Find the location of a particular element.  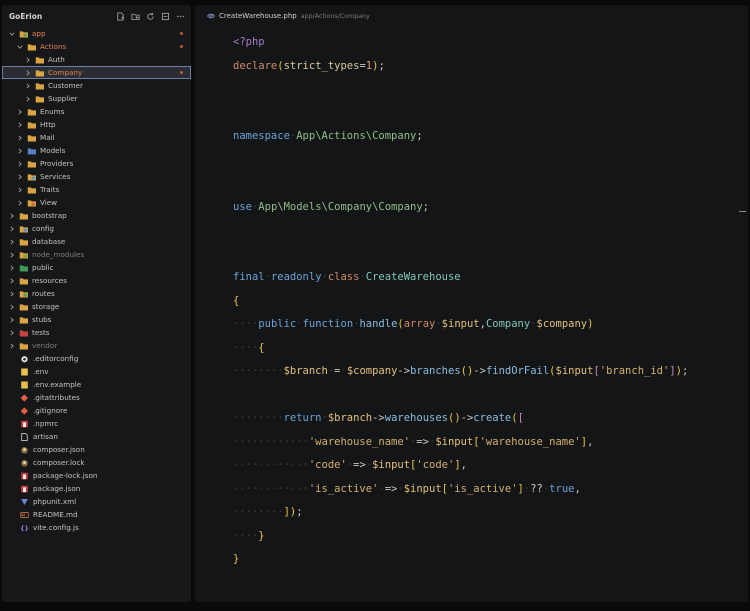

folder-item-models: Models is located at coordinates (96, 150).